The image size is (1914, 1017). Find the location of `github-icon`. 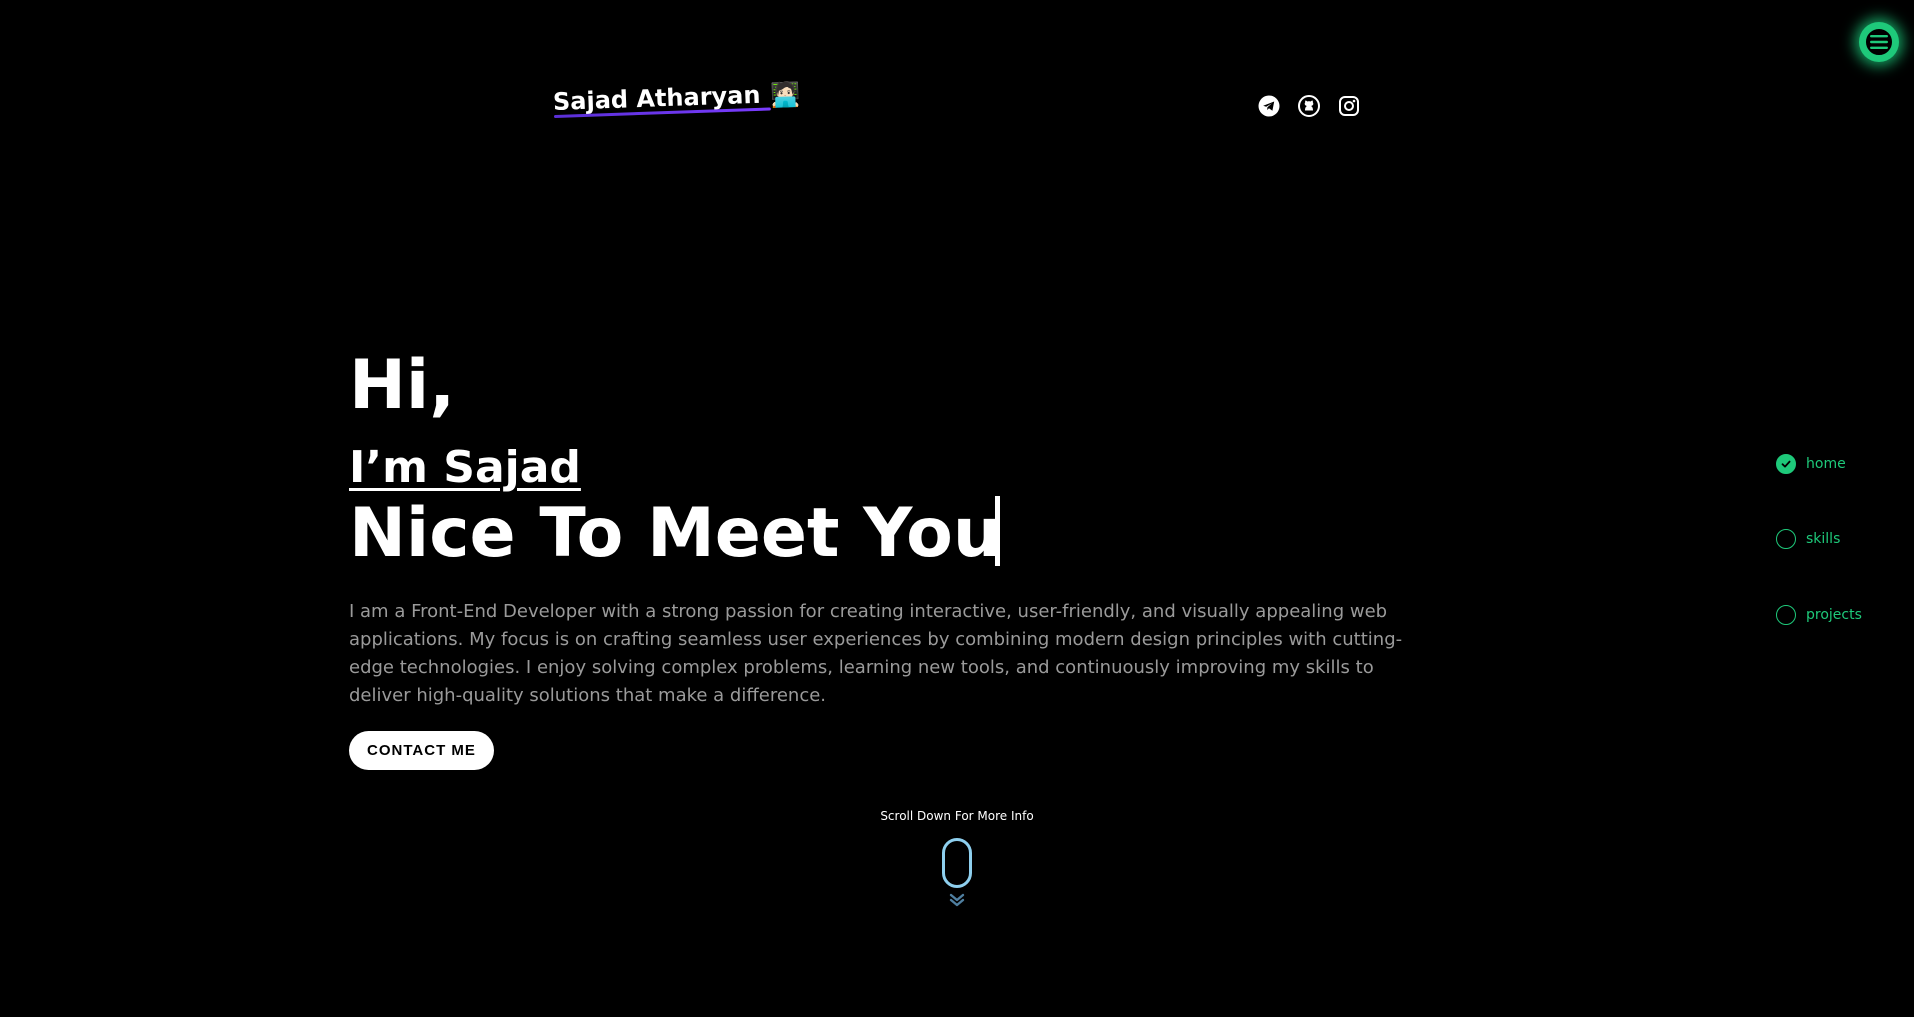

github-icon is located at coordinates (1309, 106).